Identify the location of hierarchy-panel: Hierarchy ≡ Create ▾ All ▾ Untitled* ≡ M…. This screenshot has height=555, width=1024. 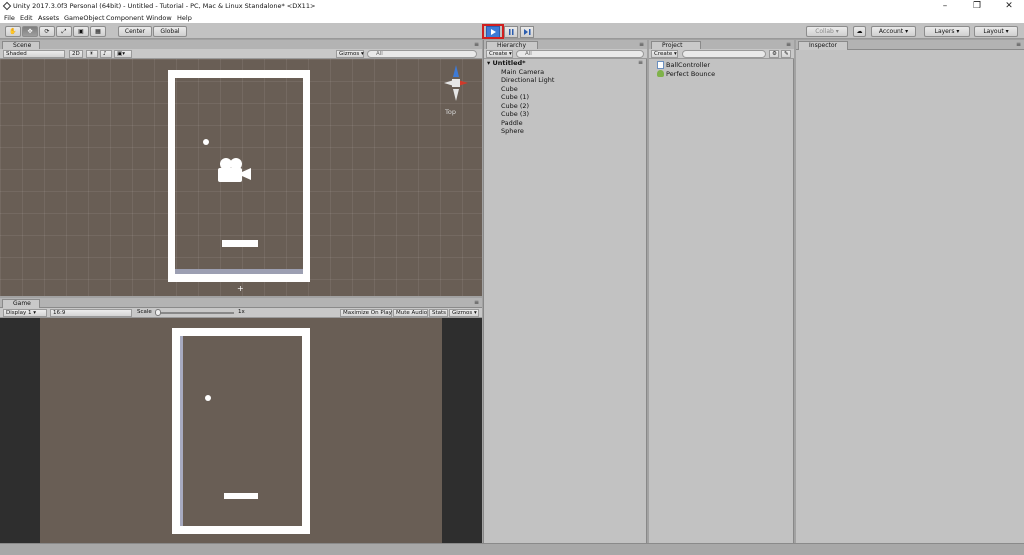
(565, 291).